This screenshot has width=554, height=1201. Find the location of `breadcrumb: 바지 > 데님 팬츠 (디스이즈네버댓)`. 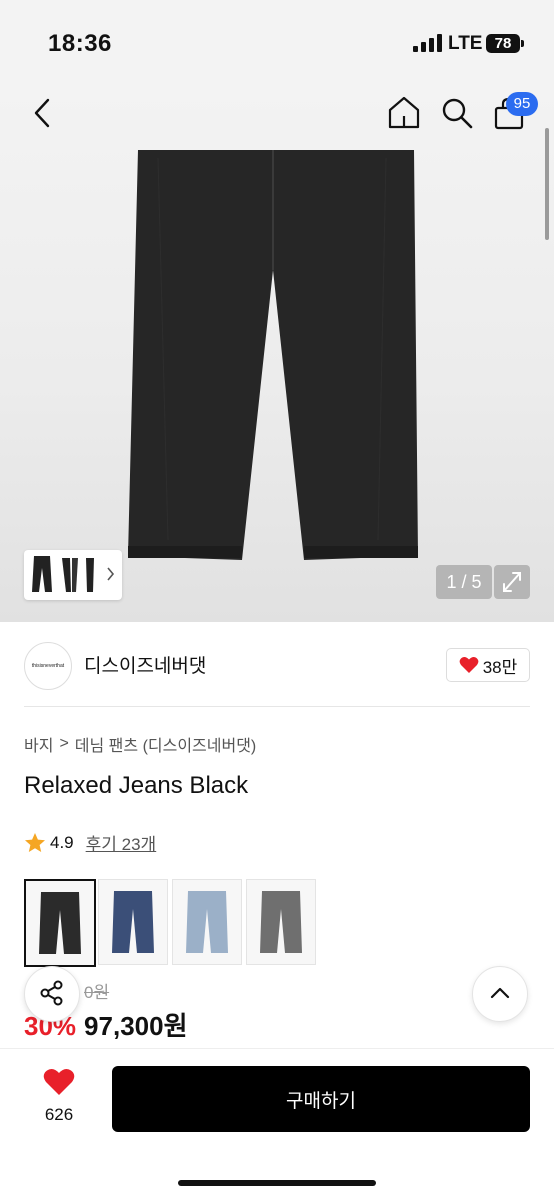

breadcrumb: 바지 > 데님 팬츠 (디스이즈네버댓) is located at coordinates (140, 744).